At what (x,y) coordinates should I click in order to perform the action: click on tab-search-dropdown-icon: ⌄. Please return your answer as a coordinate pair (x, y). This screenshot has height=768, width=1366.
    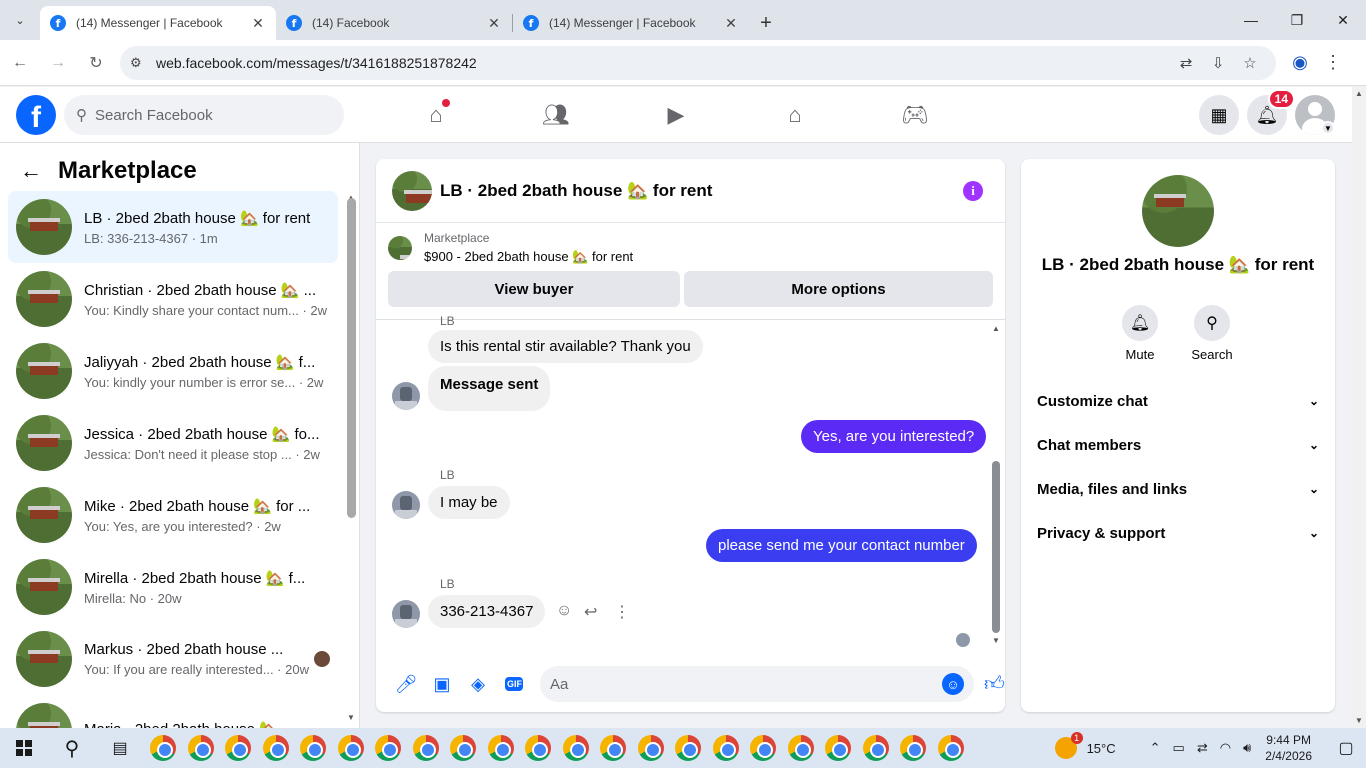
    Looking at the image, I should click on (20, 20).